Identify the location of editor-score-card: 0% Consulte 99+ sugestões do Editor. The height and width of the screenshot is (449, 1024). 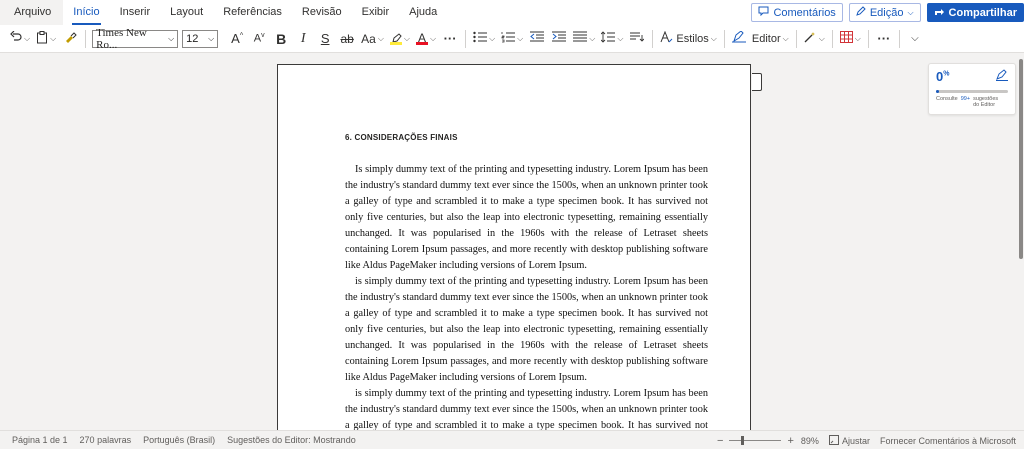
(972, 89).